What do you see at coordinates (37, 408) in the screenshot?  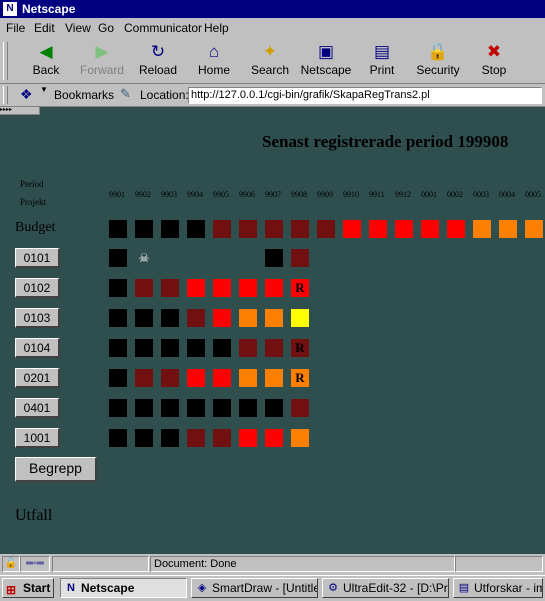 I see `project-button-0401: 0401` at bounding box center [37, 408].